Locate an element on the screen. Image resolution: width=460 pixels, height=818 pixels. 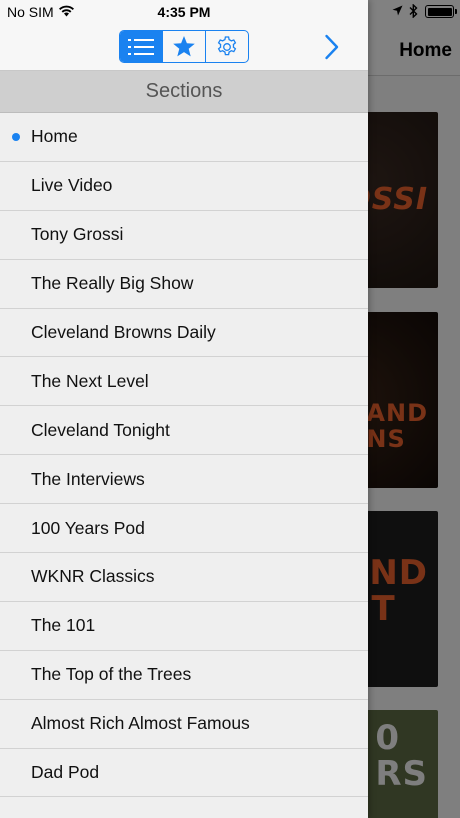
list-item-label: Cleveland Tonight is located at coordinates (100, 429).